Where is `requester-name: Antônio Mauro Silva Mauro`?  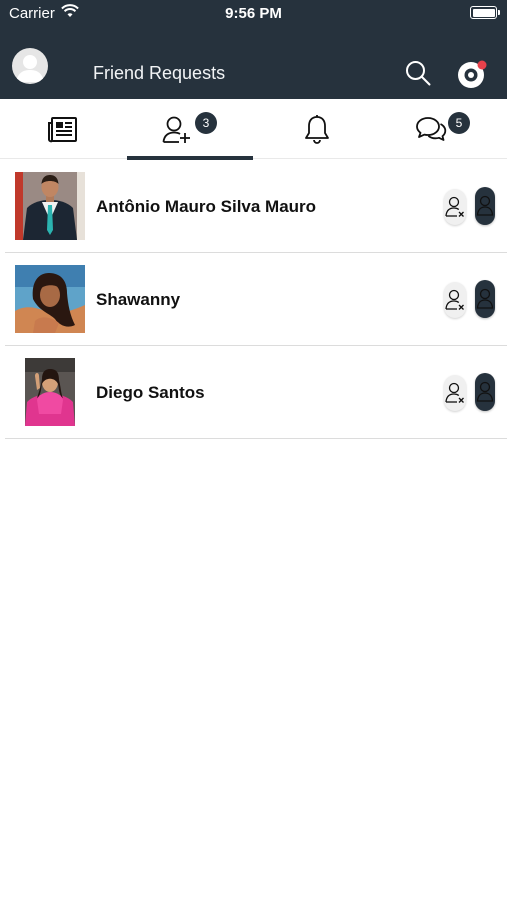 requester-name: Antônio Mauro Silva Mauro is located at coordinates (206, 206).